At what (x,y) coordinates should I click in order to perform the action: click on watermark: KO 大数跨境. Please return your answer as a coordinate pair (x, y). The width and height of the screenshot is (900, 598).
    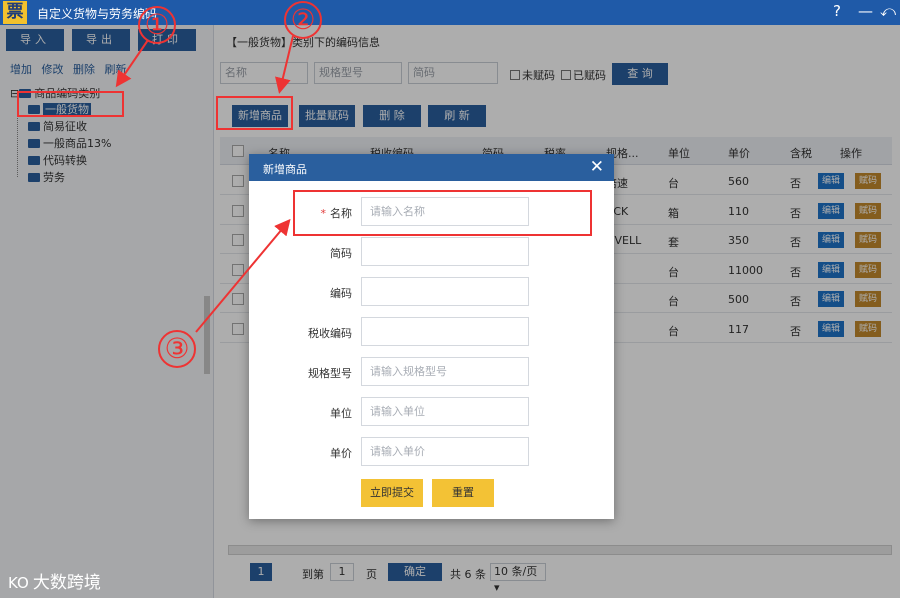
    Looking at the image, I should click on (54, 583).